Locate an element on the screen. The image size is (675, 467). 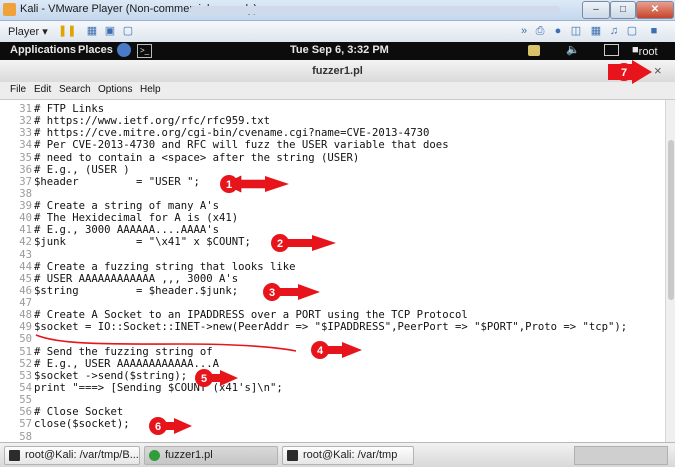
line-number: 45 is located at coordinates (25, 278).